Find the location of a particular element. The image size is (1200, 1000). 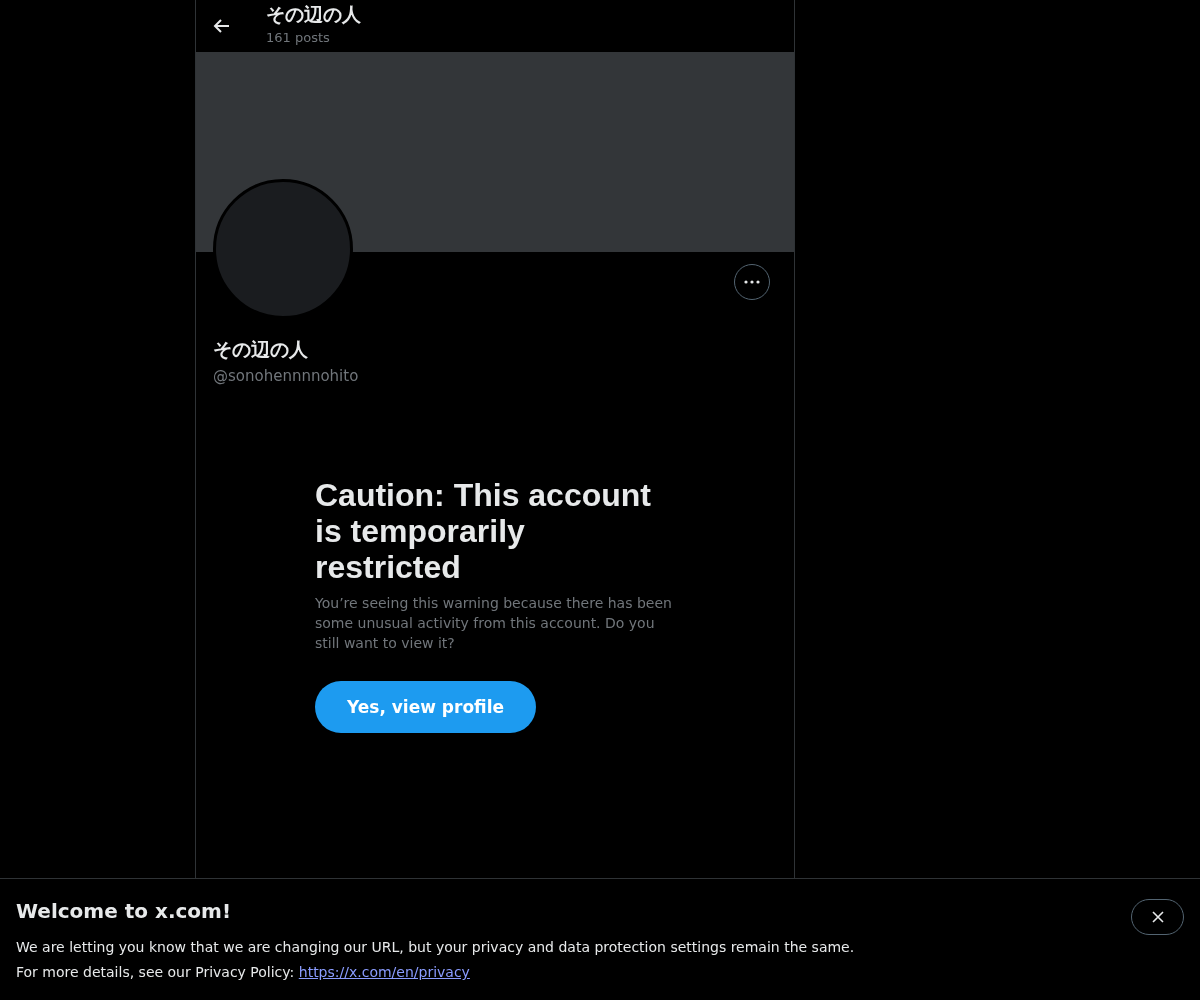

username: @sonohennnnohito is located at coordinates (286, 376).